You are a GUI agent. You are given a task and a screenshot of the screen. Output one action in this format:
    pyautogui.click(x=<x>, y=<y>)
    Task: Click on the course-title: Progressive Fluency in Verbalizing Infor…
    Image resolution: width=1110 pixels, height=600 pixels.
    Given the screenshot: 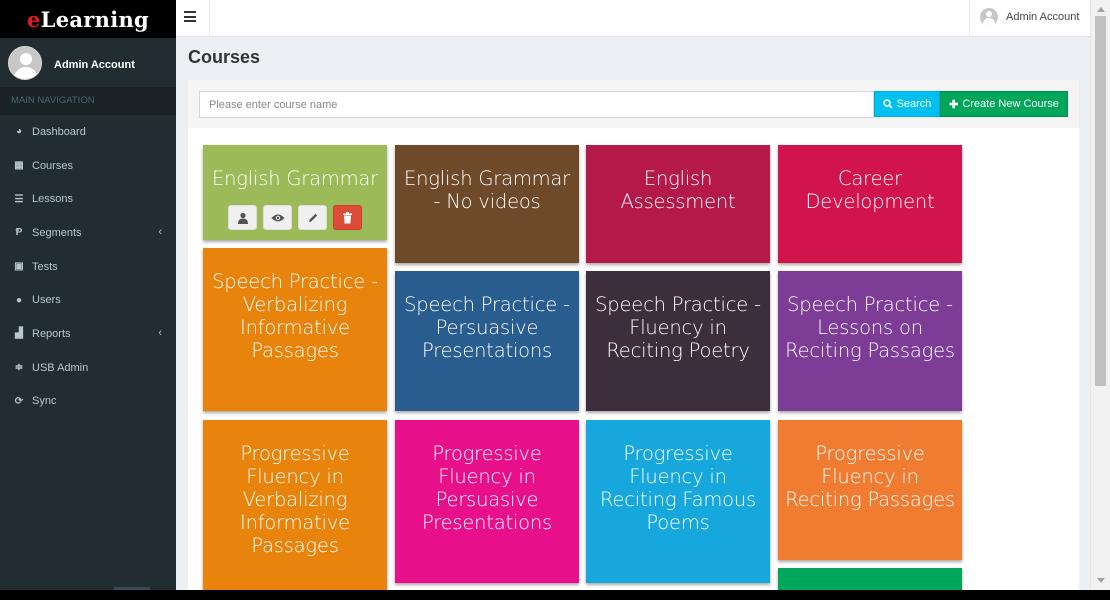 What is the action you would take?
    pyautogui.click(x=295, y=499)
    